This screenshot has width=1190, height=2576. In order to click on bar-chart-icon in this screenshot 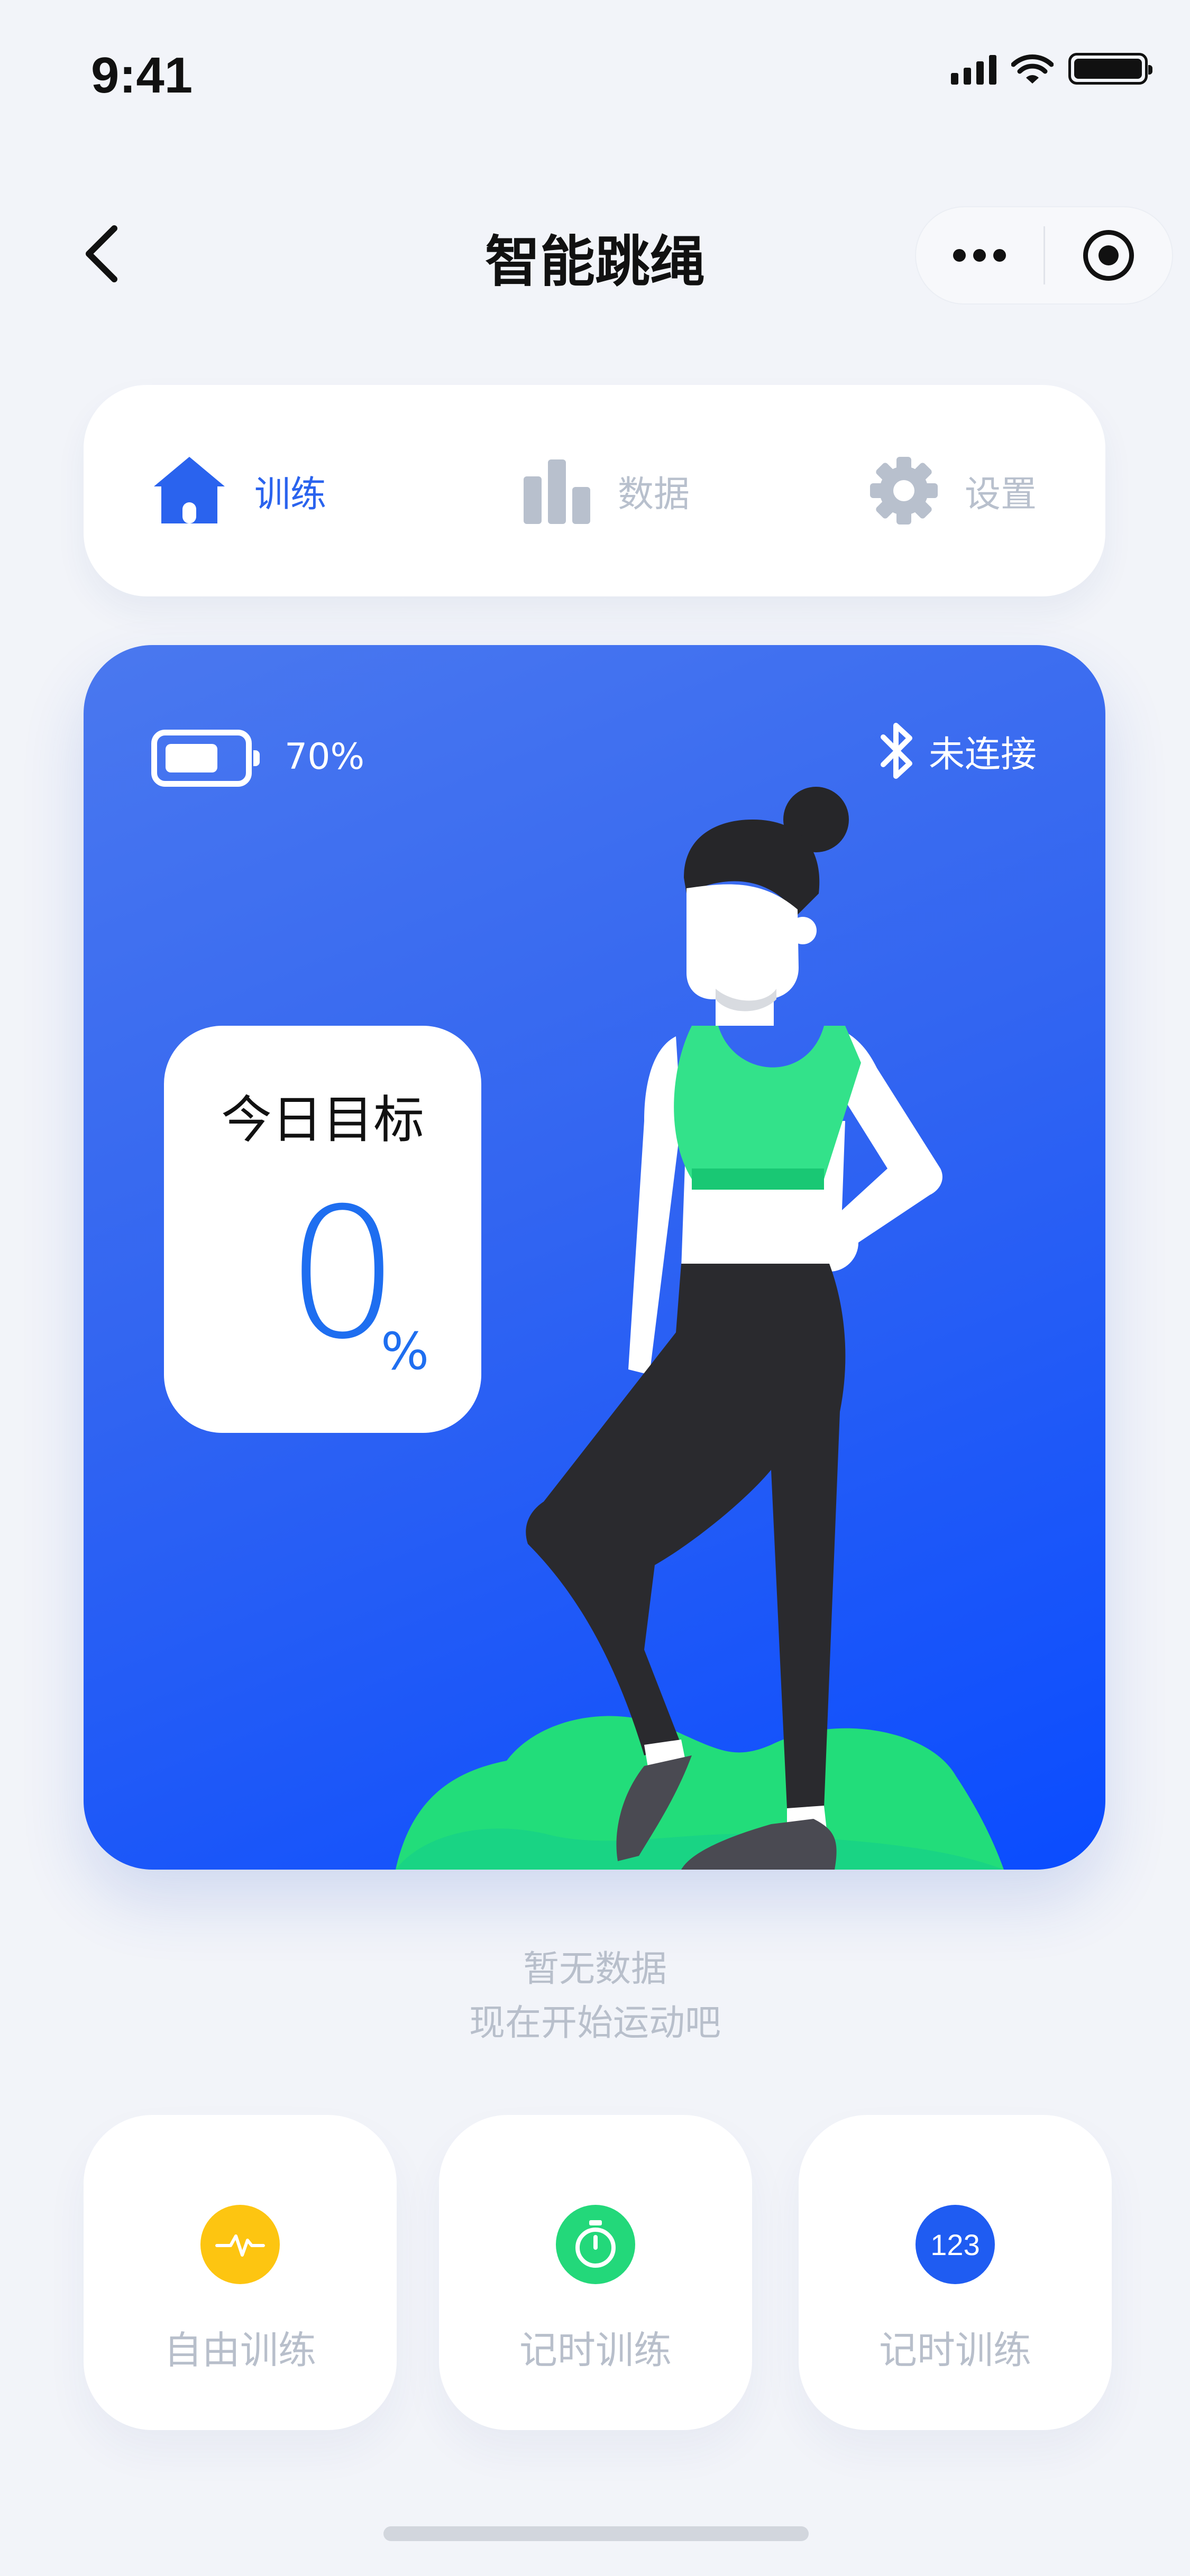, I will do `click(557, 491)`.